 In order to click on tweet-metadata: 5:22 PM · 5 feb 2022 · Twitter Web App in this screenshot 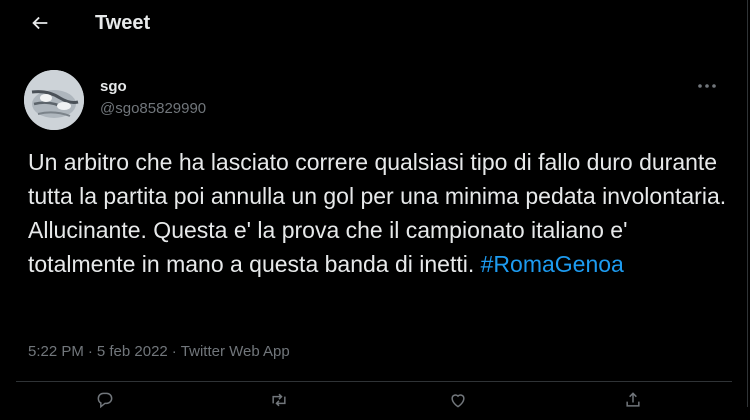, I will do `click(159, 351)`.